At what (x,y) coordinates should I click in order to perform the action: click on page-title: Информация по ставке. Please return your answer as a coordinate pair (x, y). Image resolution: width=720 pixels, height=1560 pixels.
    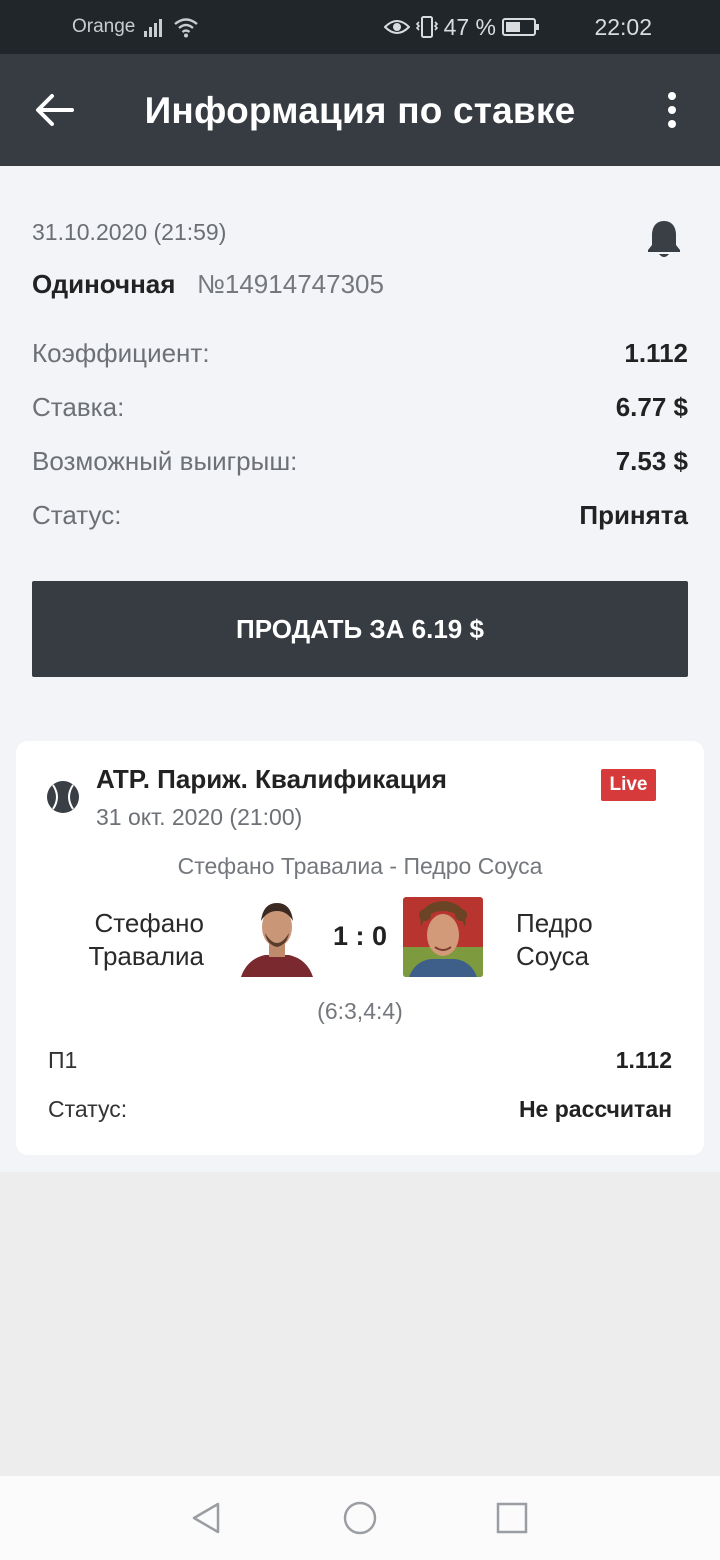
    Looking at the image, I should click on (360, 110).